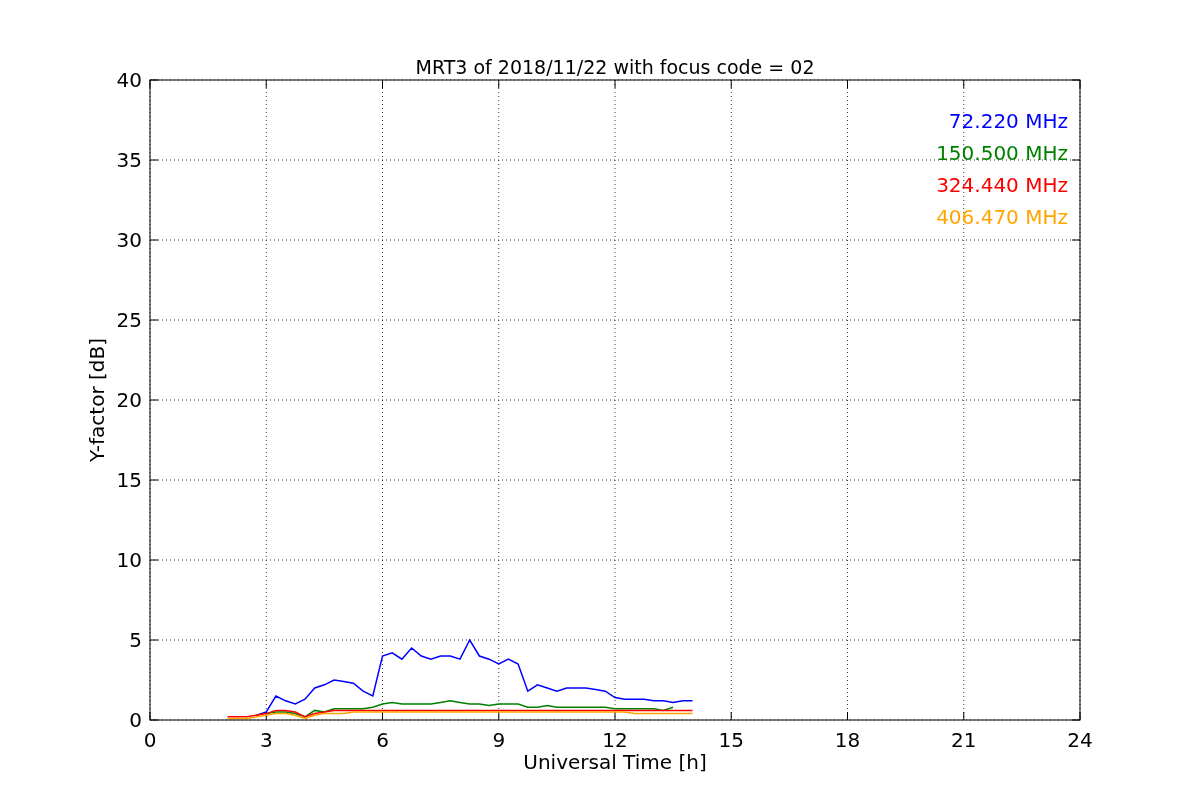 The image size is (1200, 800). What do you see at coordinates (129, 160) in the screenshot?
I see `tick-label: 35` at bounding box center [129, 160].